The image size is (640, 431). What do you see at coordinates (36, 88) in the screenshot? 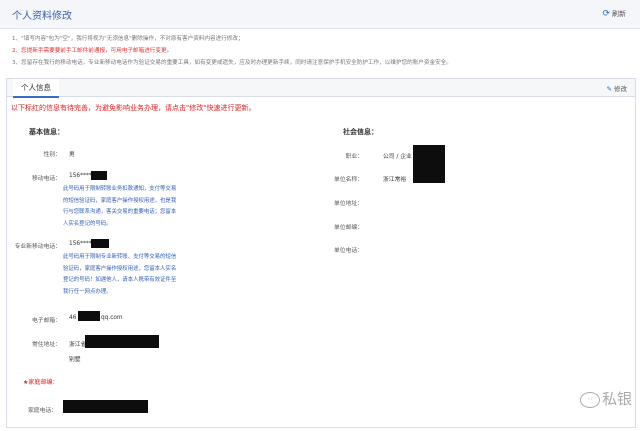
I see `tab-personal-info: 个人信息` at bounding box center [36, 88].